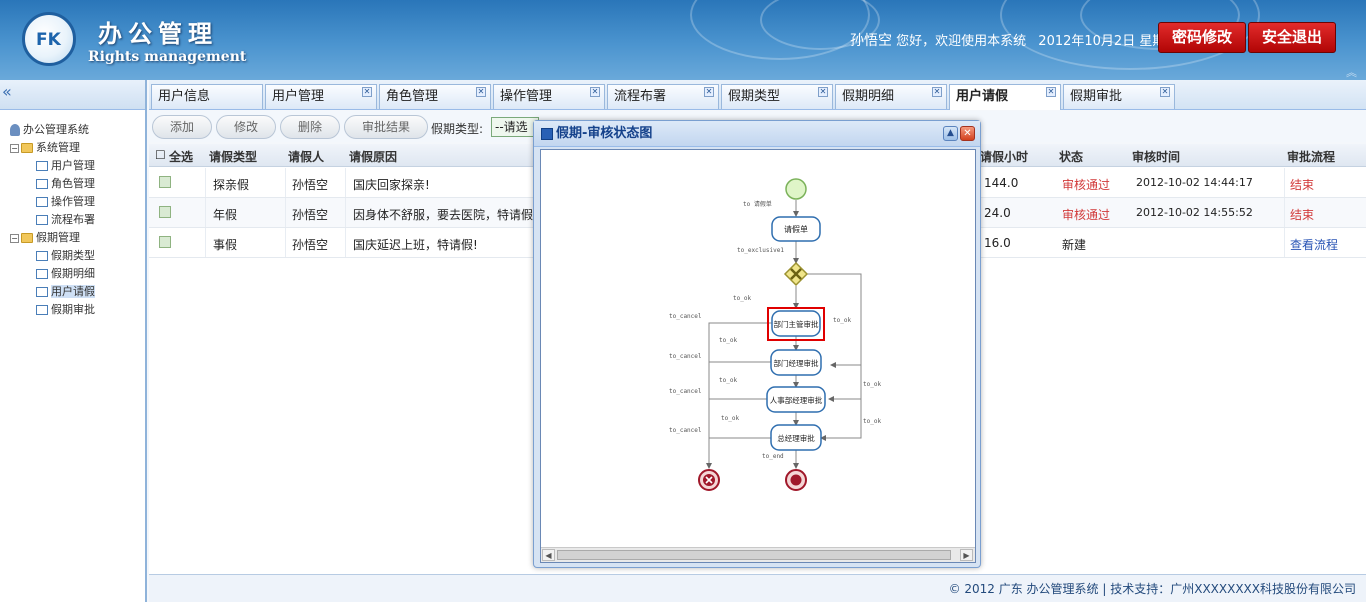  Describe the element at coordinates (967, 133) in the screenshot. I see `close-icon: ✕` at that location.